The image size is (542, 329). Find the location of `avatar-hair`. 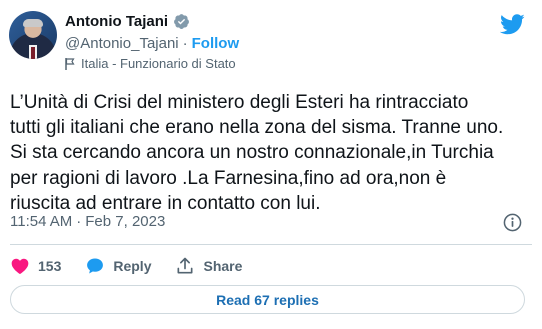

avatar-hair is located at coordinates (33, 23).